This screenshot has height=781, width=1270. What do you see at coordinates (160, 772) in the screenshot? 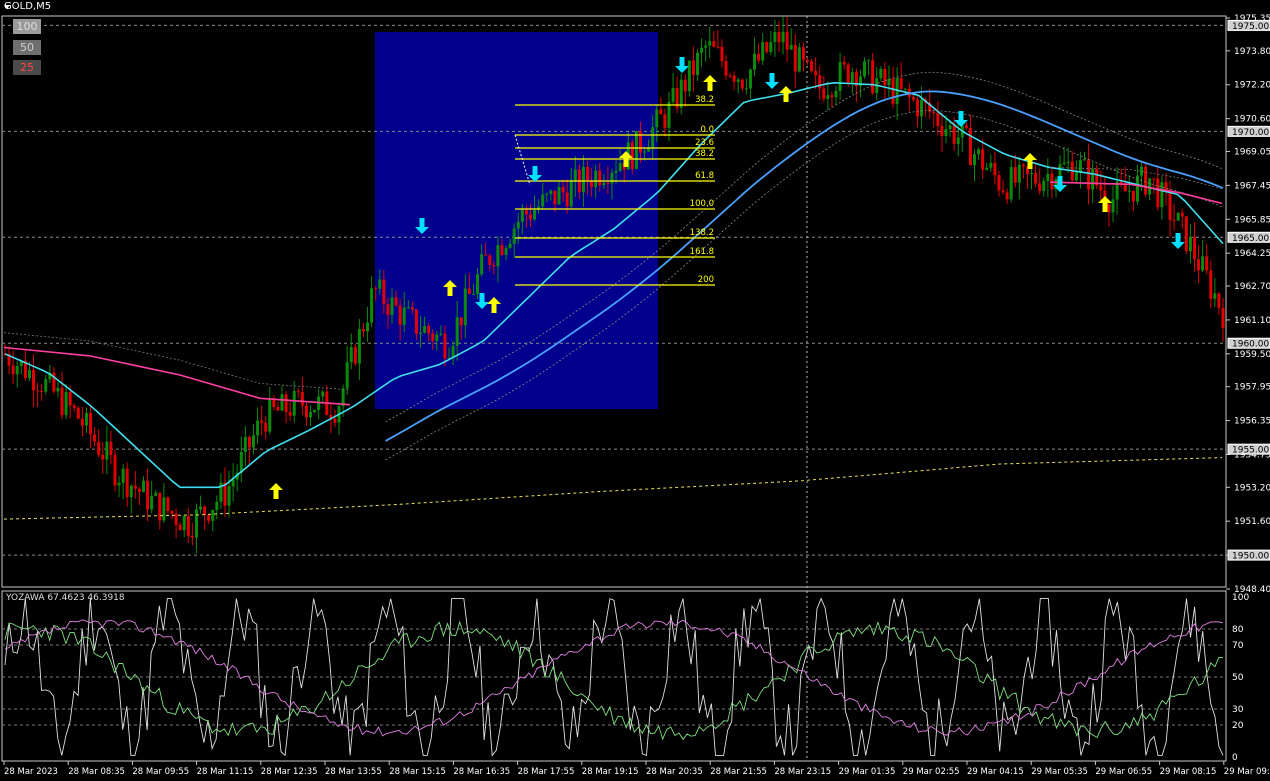
I see `time-tick-label: 28 Mar 09:55` at bounding box center [160, 772].